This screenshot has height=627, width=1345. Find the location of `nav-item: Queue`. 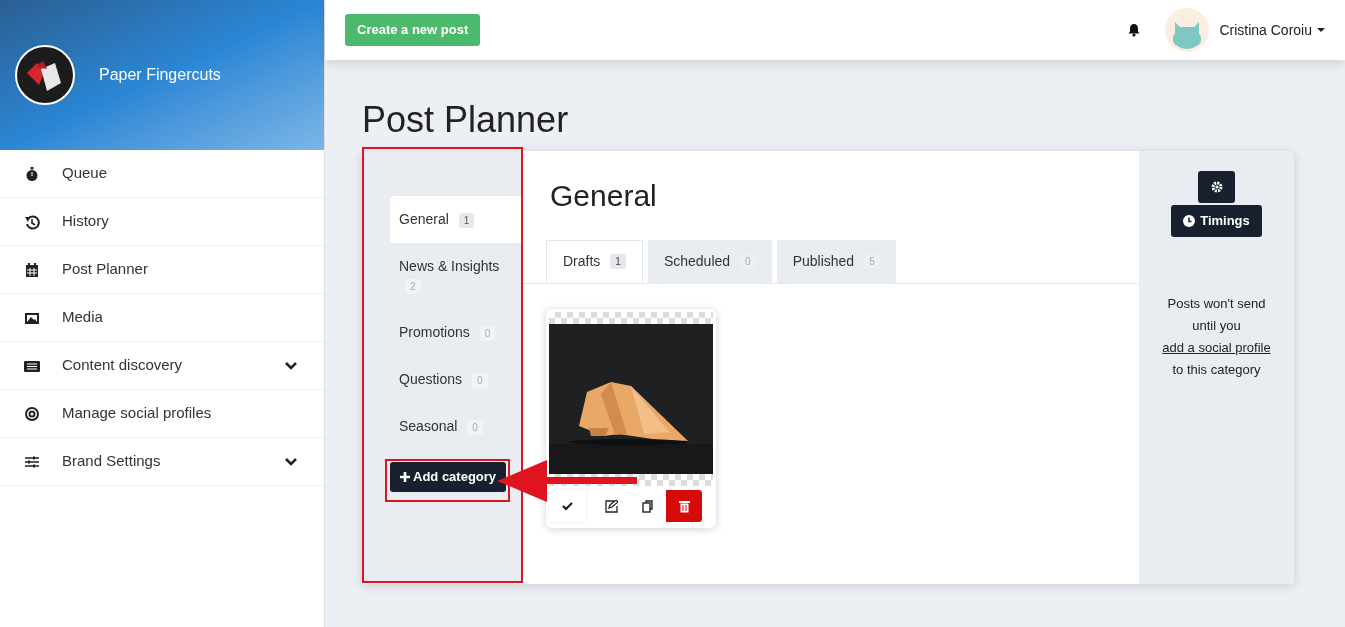

nav-item: Queue is located at coordinates (162, 174).